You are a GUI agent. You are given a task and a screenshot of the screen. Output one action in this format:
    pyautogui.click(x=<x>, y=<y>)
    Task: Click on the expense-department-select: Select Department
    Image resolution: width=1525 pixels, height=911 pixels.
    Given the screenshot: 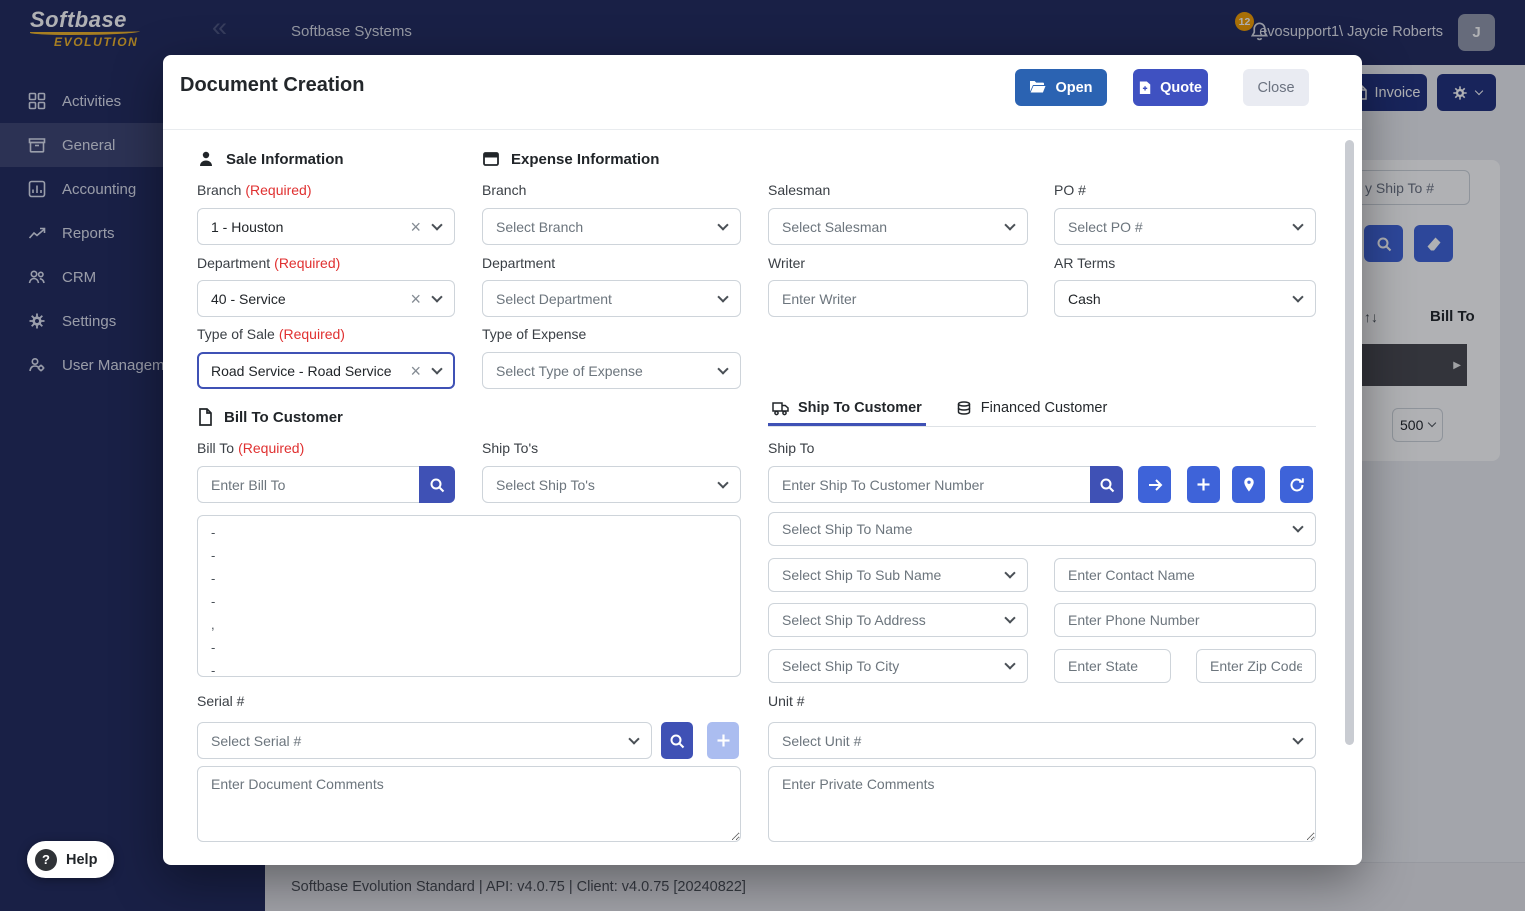 What is the action you would take?
    pyautogui.click(x=611, y=298)
    